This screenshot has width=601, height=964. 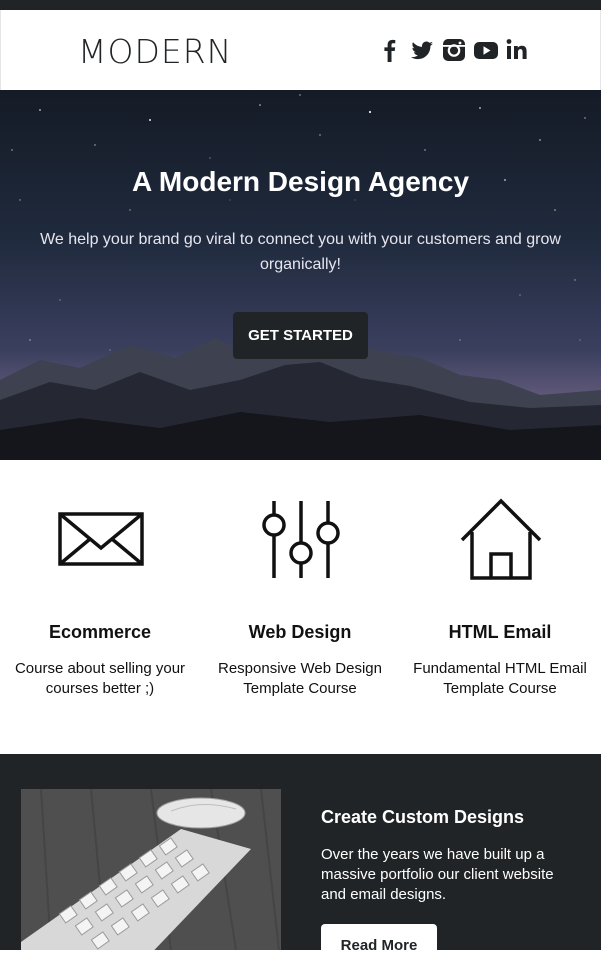 I want to click on feature-text: Responsive Web Design Template Course, so click(x=300, y=678).